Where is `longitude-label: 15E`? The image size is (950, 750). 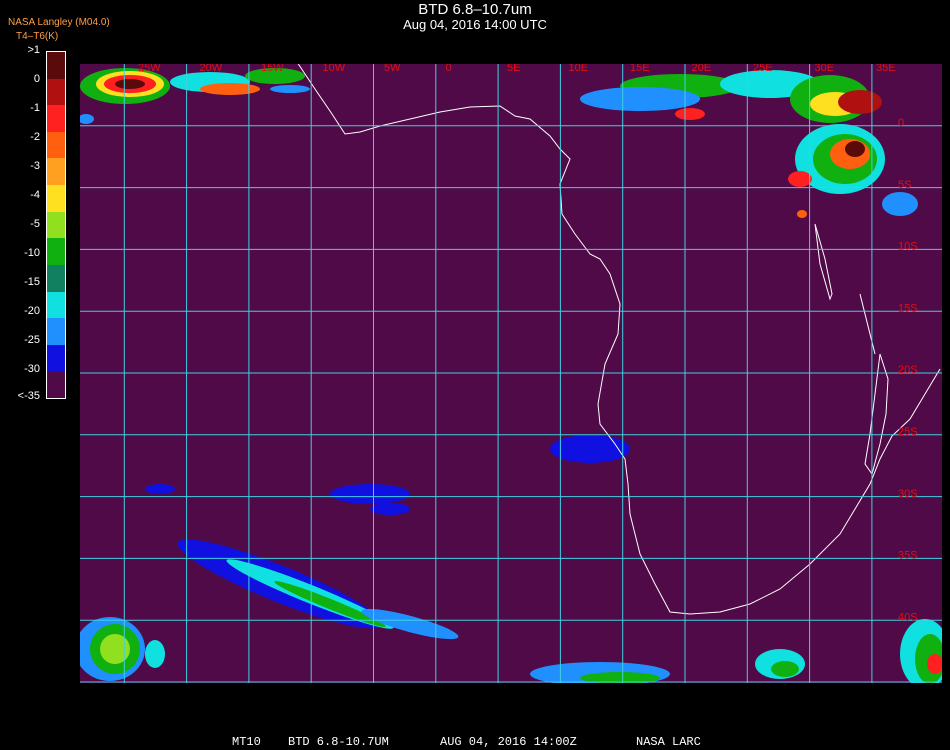
longitude-label: 15E is located at coordinates (640, 69).